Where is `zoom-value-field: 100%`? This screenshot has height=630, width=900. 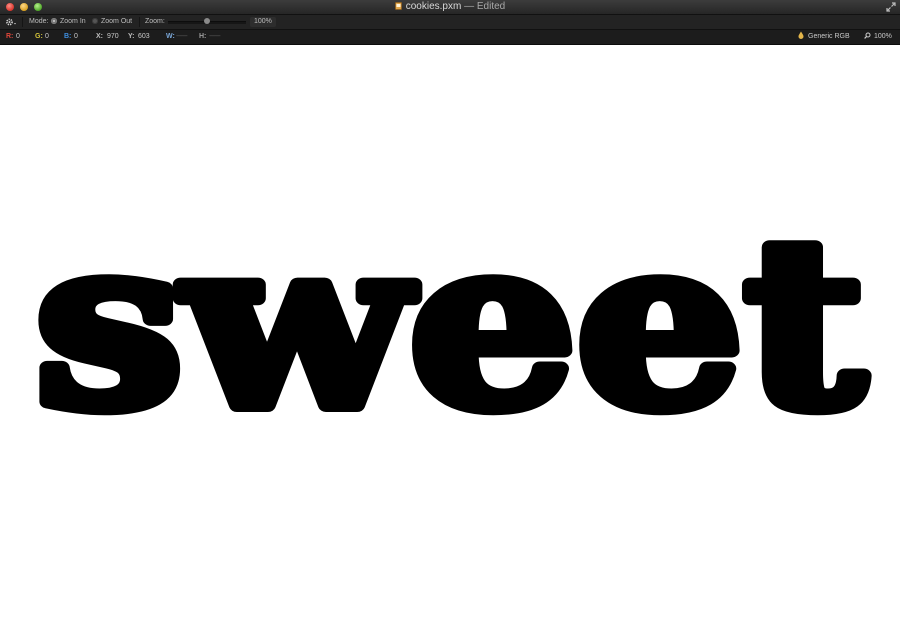 zoom-value-field: 100% is located at coordinates (263, 22).